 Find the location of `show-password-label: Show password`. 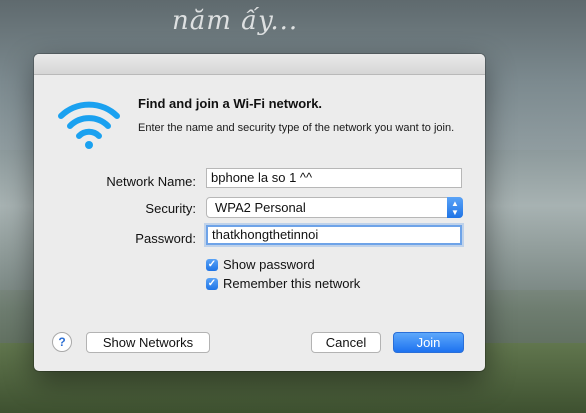

show-password-label: Show password is located at coordinates (269, 264).